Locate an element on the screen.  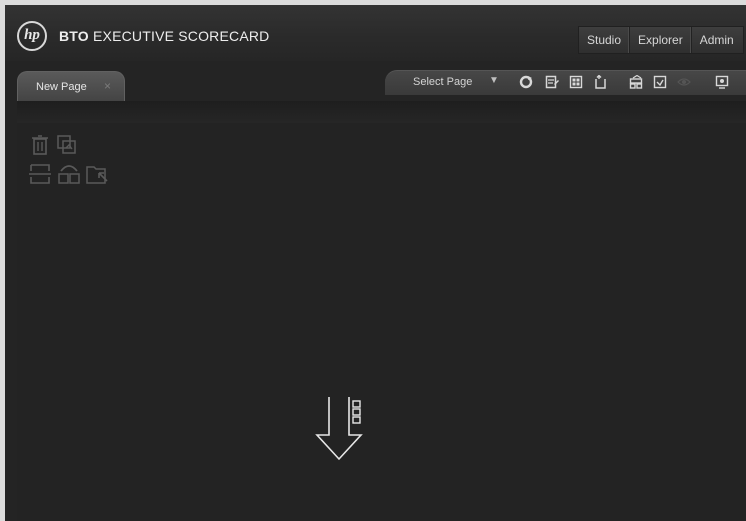
tab-label: New Page is located at coordinates (61, 87).